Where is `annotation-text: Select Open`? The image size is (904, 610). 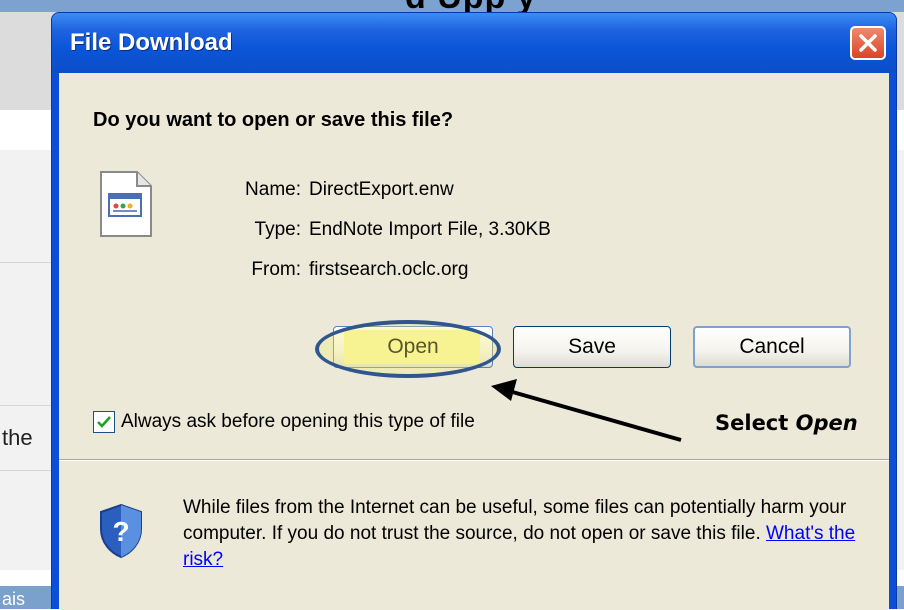 annotation-text: Select Open is located at coordinates (786, 423).